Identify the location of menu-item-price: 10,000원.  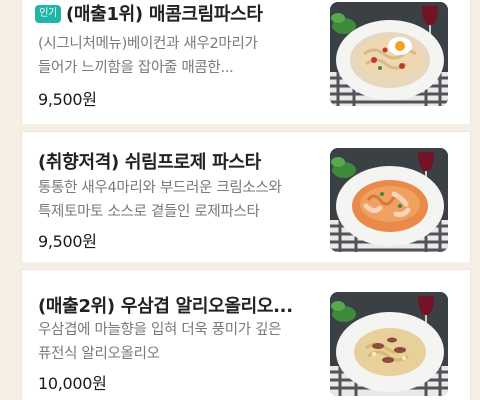
(72, 383).